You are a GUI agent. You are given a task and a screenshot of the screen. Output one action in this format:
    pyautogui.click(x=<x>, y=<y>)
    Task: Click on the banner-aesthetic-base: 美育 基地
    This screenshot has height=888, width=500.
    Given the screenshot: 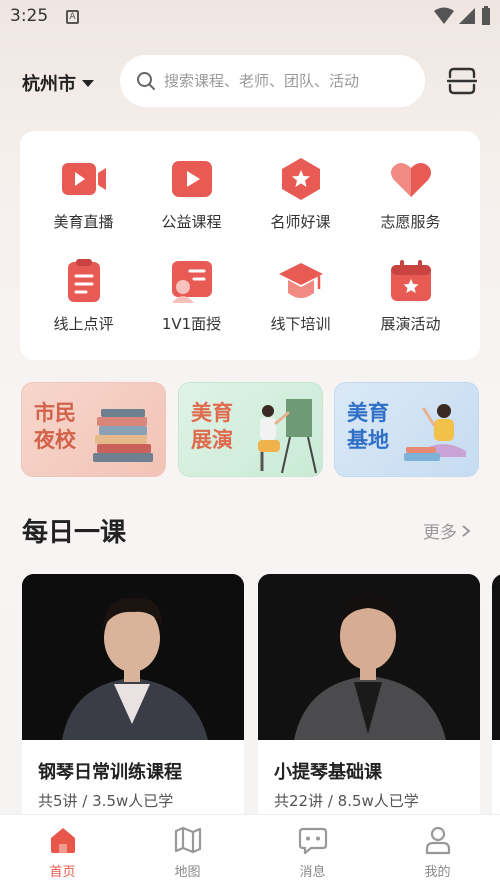 What is the action you would take?
    pyautogui.click(x=406, y=429)
    